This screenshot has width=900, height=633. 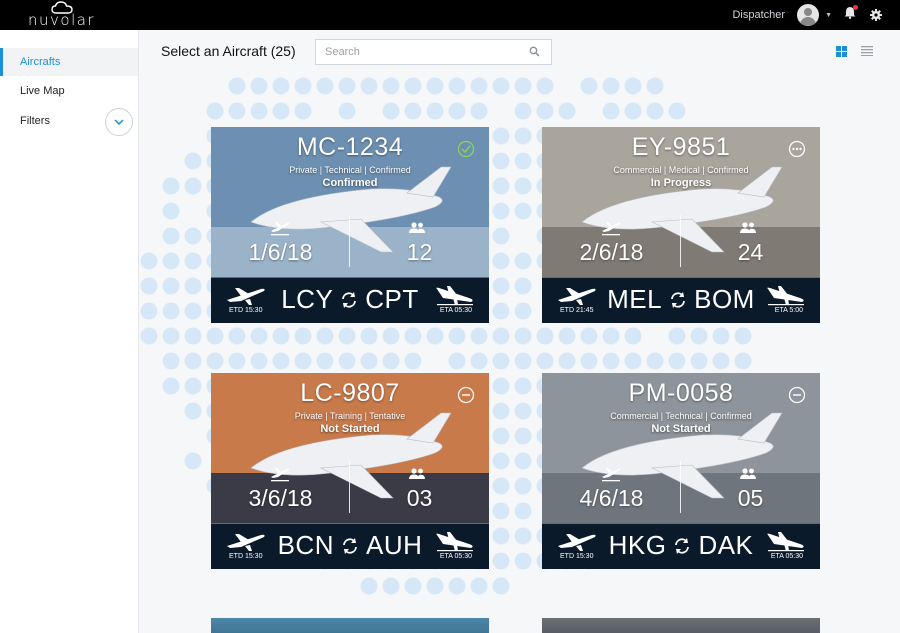 I want to click on sidebar: Aircrafts Live Map Filters, so click(x=69, y=331).